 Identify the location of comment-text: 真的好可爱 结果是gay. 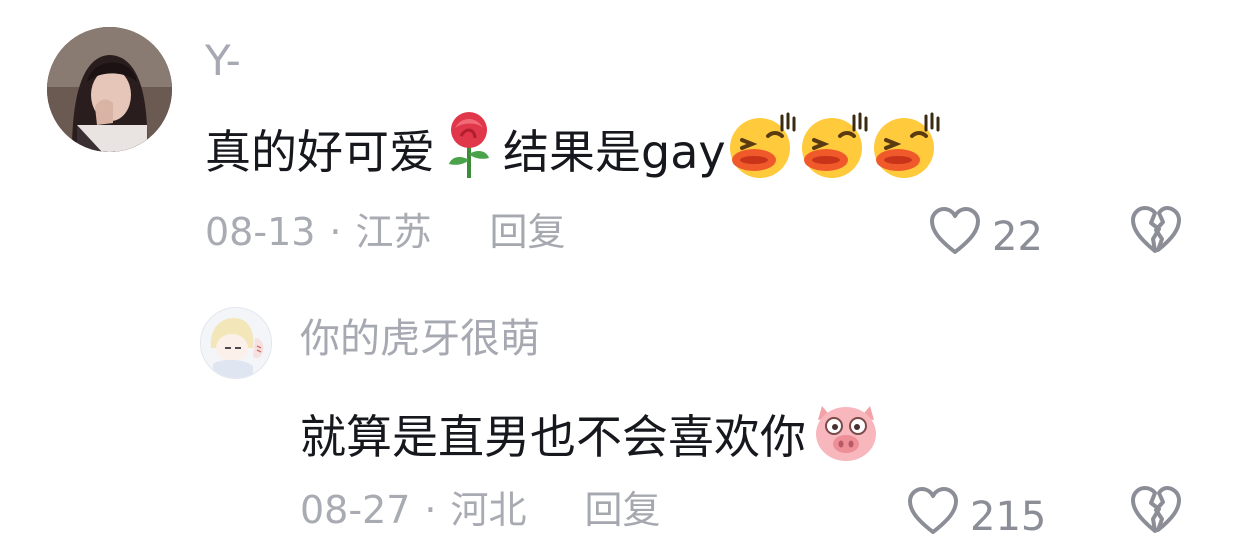
(573, 152).